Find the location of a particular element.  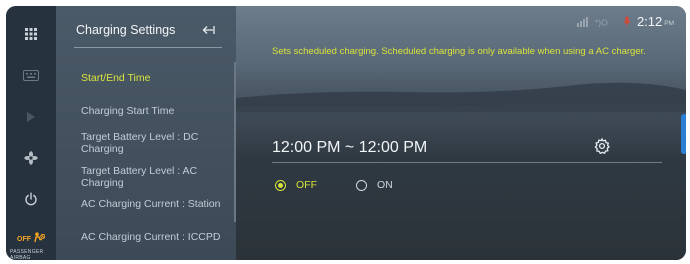

collapse-button is located at coordinates (208, 30).